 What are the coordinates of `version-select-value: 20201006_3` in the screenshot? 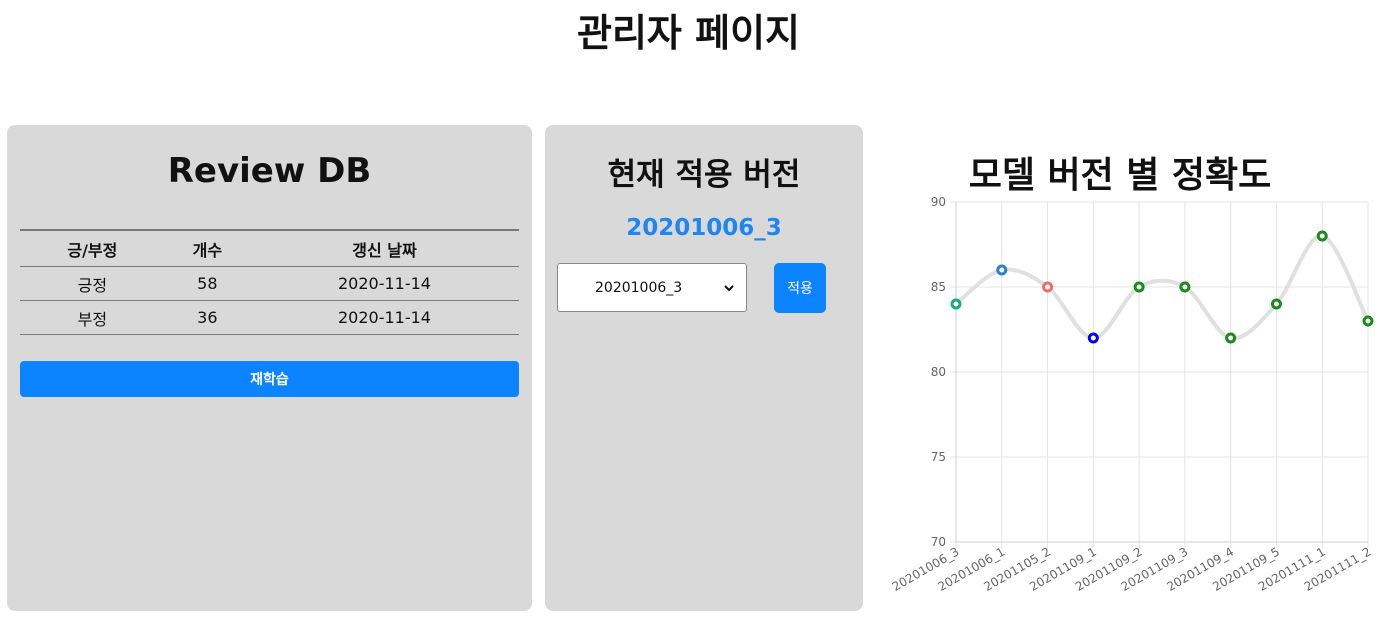 It's located at (639, 287).